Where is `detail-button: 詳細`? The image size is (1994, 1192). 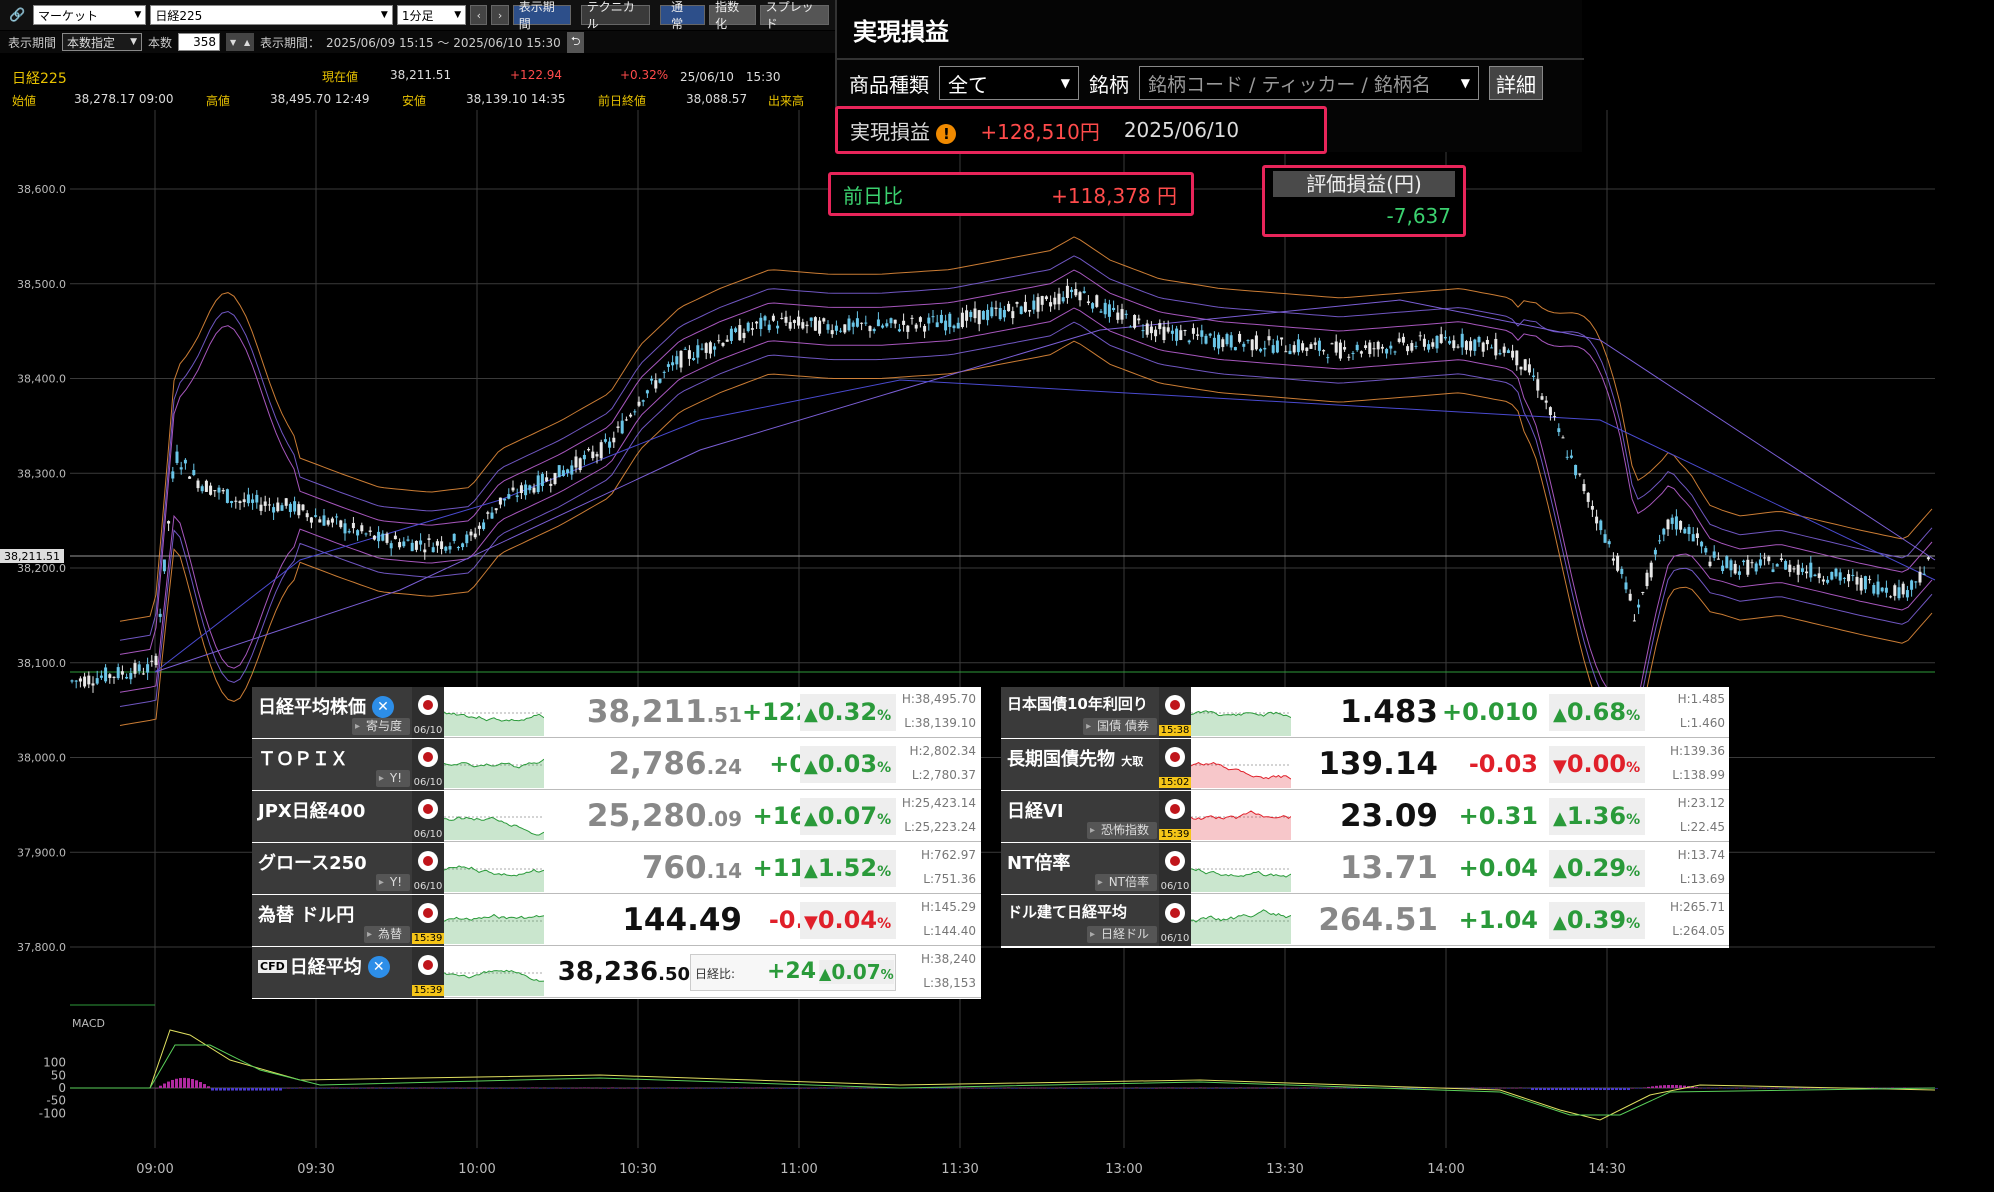
detail-button: 詳細 is located at coordinates (1516, 83).